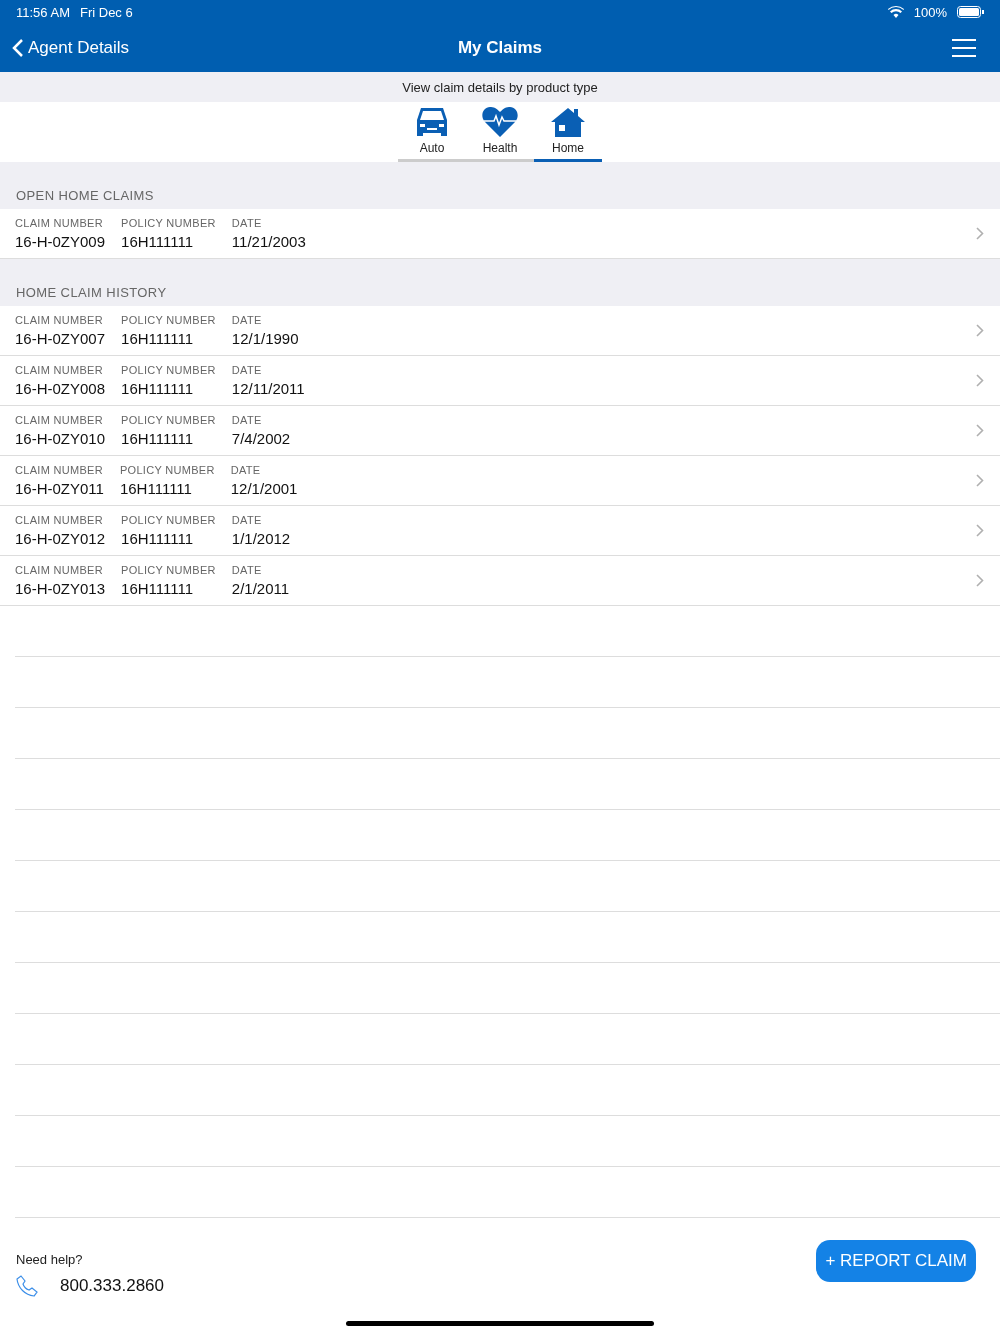 This screenshot has height=1334, width=1000. What do you see at coordinates (896, 1261) in the screenshot?
I see `report-claim-button: + REPORT CLAIM` at bounding box center [896, 1261].